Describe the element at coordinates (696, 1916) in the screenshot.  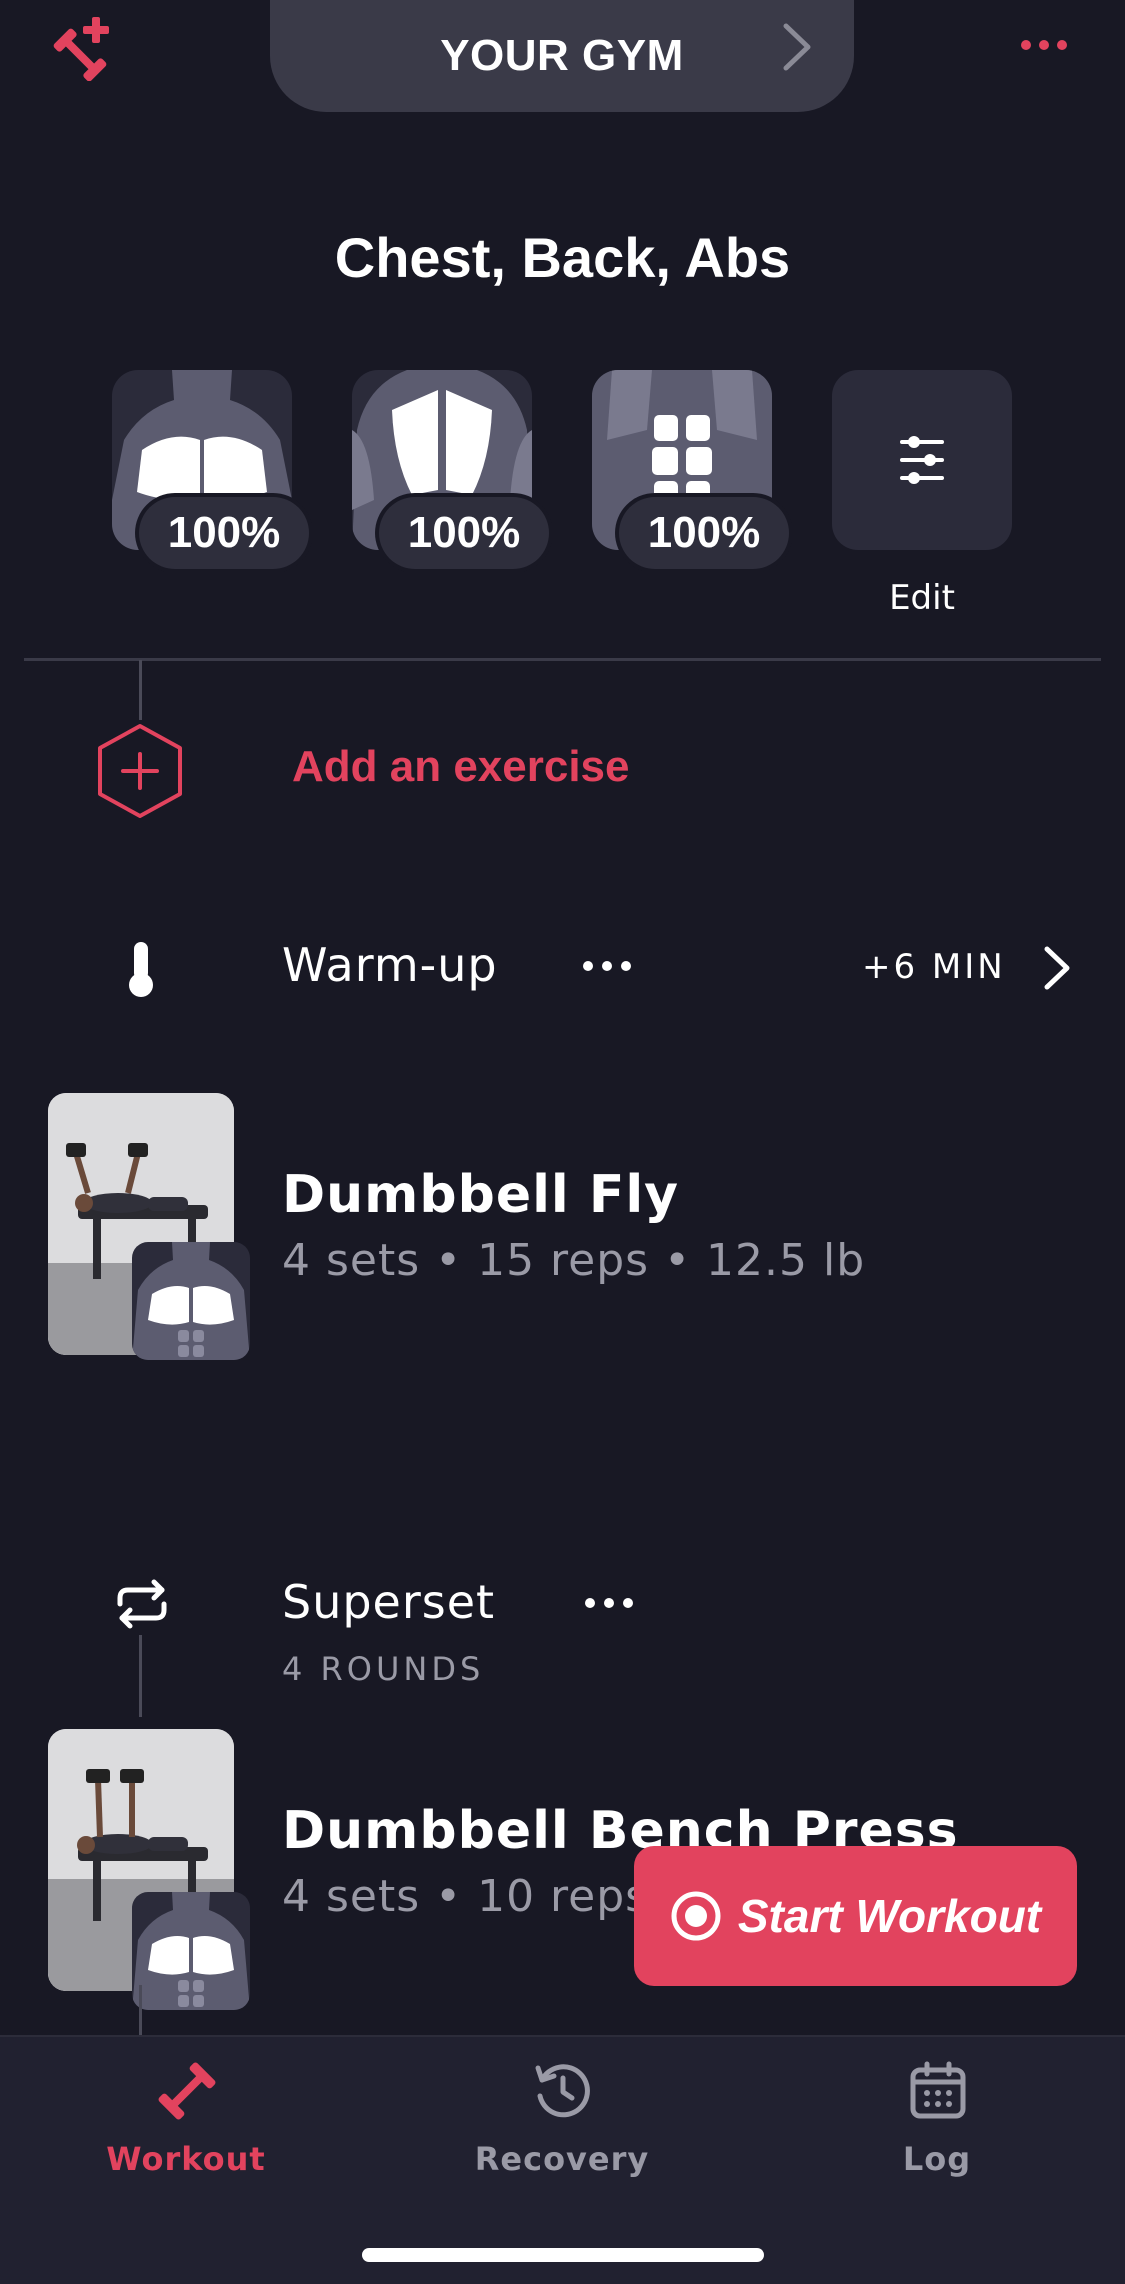
I see `record-icon` at that location.